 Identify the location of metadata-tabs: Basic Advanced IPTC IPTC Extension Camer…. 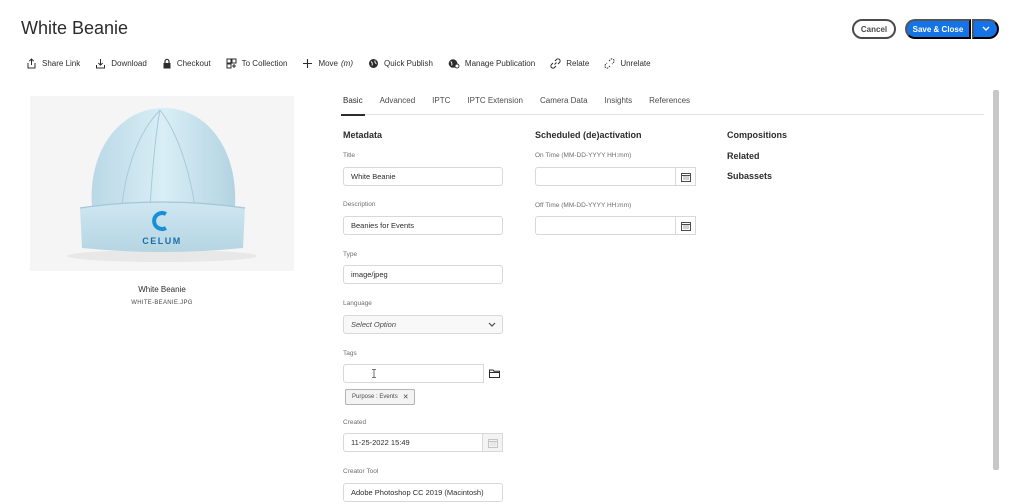
(662, 102).